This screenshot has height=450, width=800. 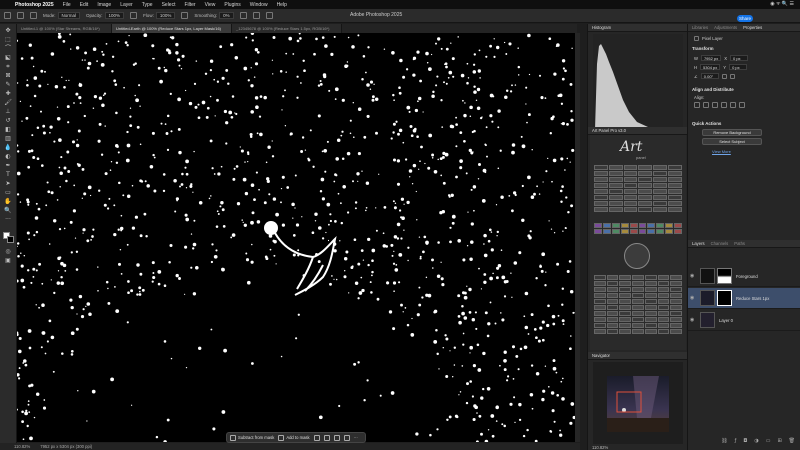 What do you see at coordinates (356, 437) in the screenshot?
I see `more-options-button: ···` at bounding box center [356, 437].